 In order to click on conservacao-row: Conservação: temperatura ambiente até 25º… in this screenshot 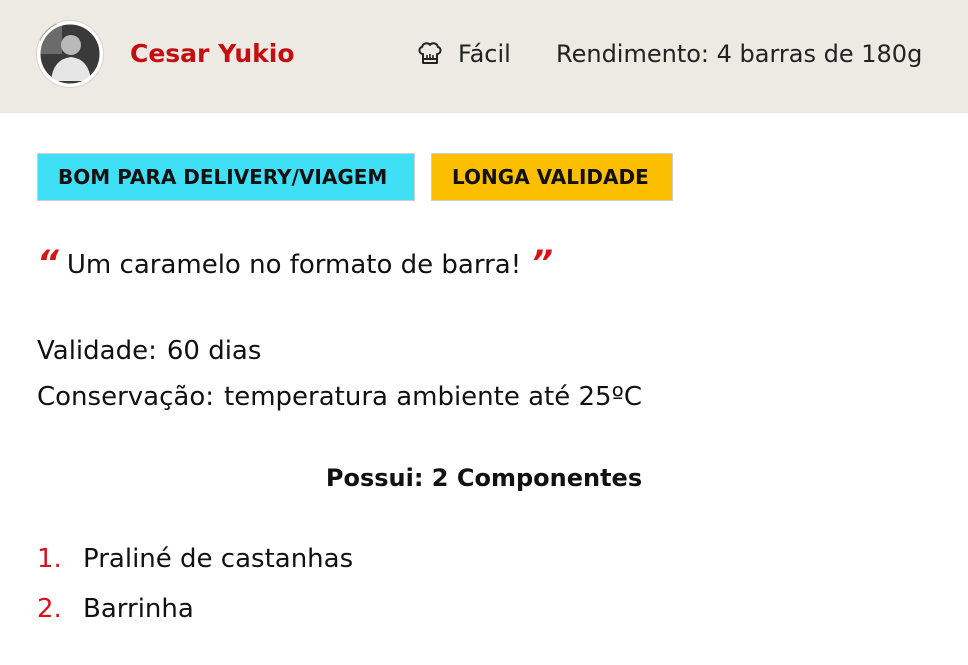, I will do `click(339, 397)`.